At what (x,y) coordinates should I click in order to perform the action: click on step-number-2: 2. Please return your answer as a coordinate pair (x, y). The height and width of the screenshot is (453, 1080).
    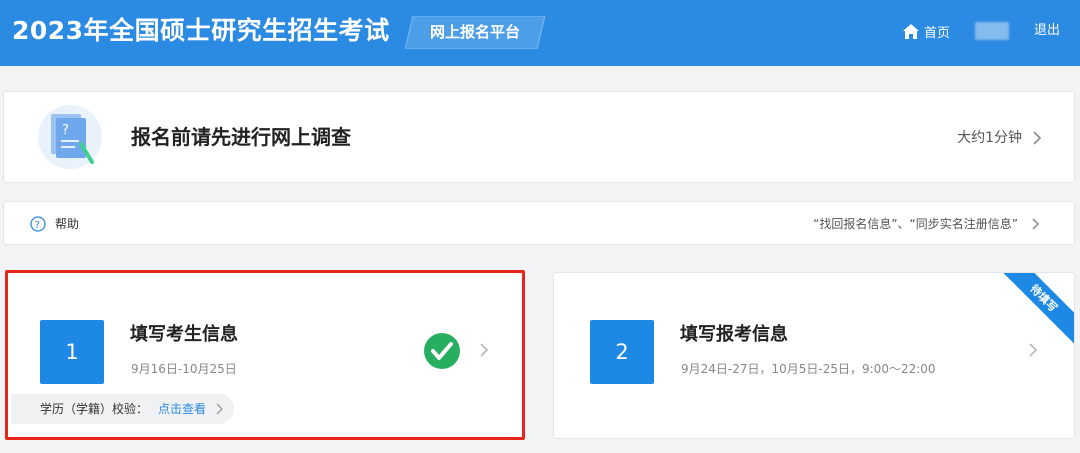
    Looking at the image, I should click on (622, 352).